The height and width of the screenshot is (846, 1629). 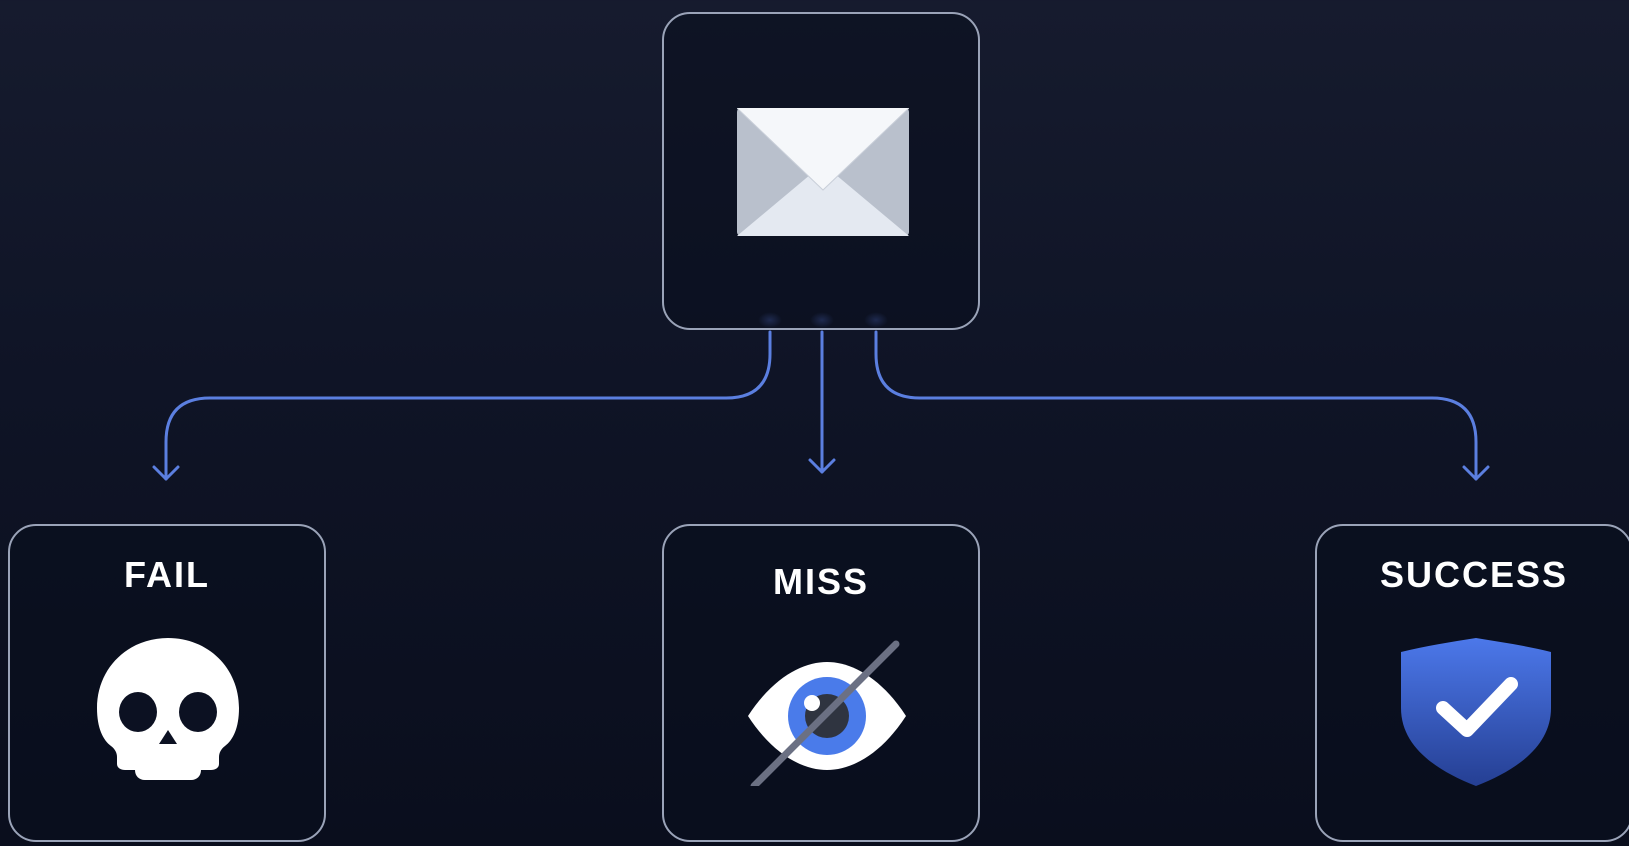 What do you see at coordinates (167, 574) in the screenshot?
I see `outcome-label-fail: FAIL` at bounding box center [167, 574].